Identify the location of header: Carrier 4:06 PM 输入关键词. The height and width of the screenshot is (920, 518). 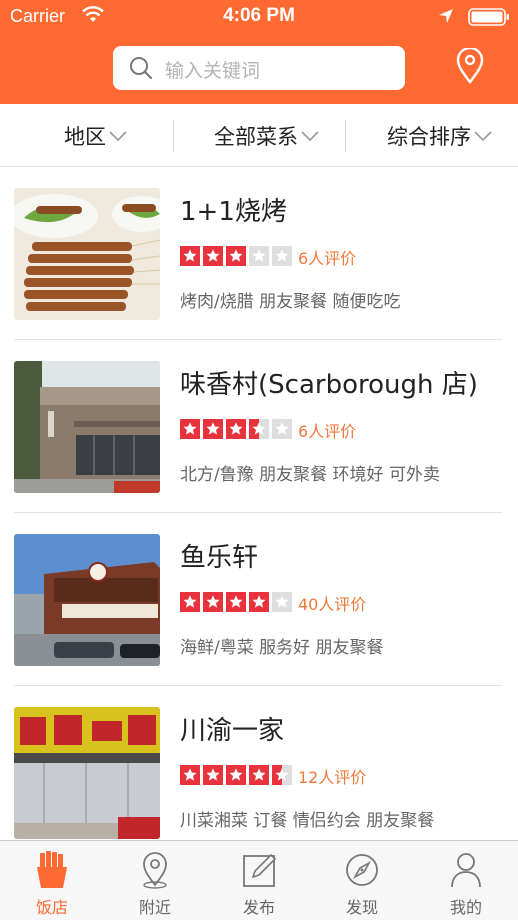
(259, 52).